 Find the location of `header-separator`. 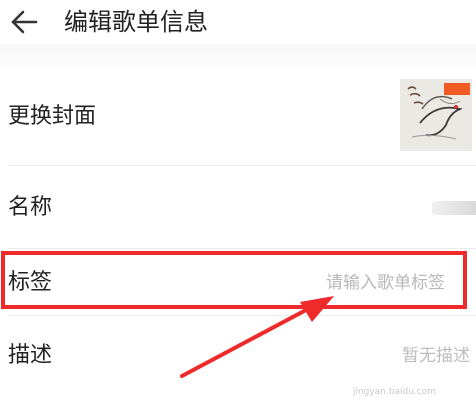

header-separator is located at coordinates (238, 56).